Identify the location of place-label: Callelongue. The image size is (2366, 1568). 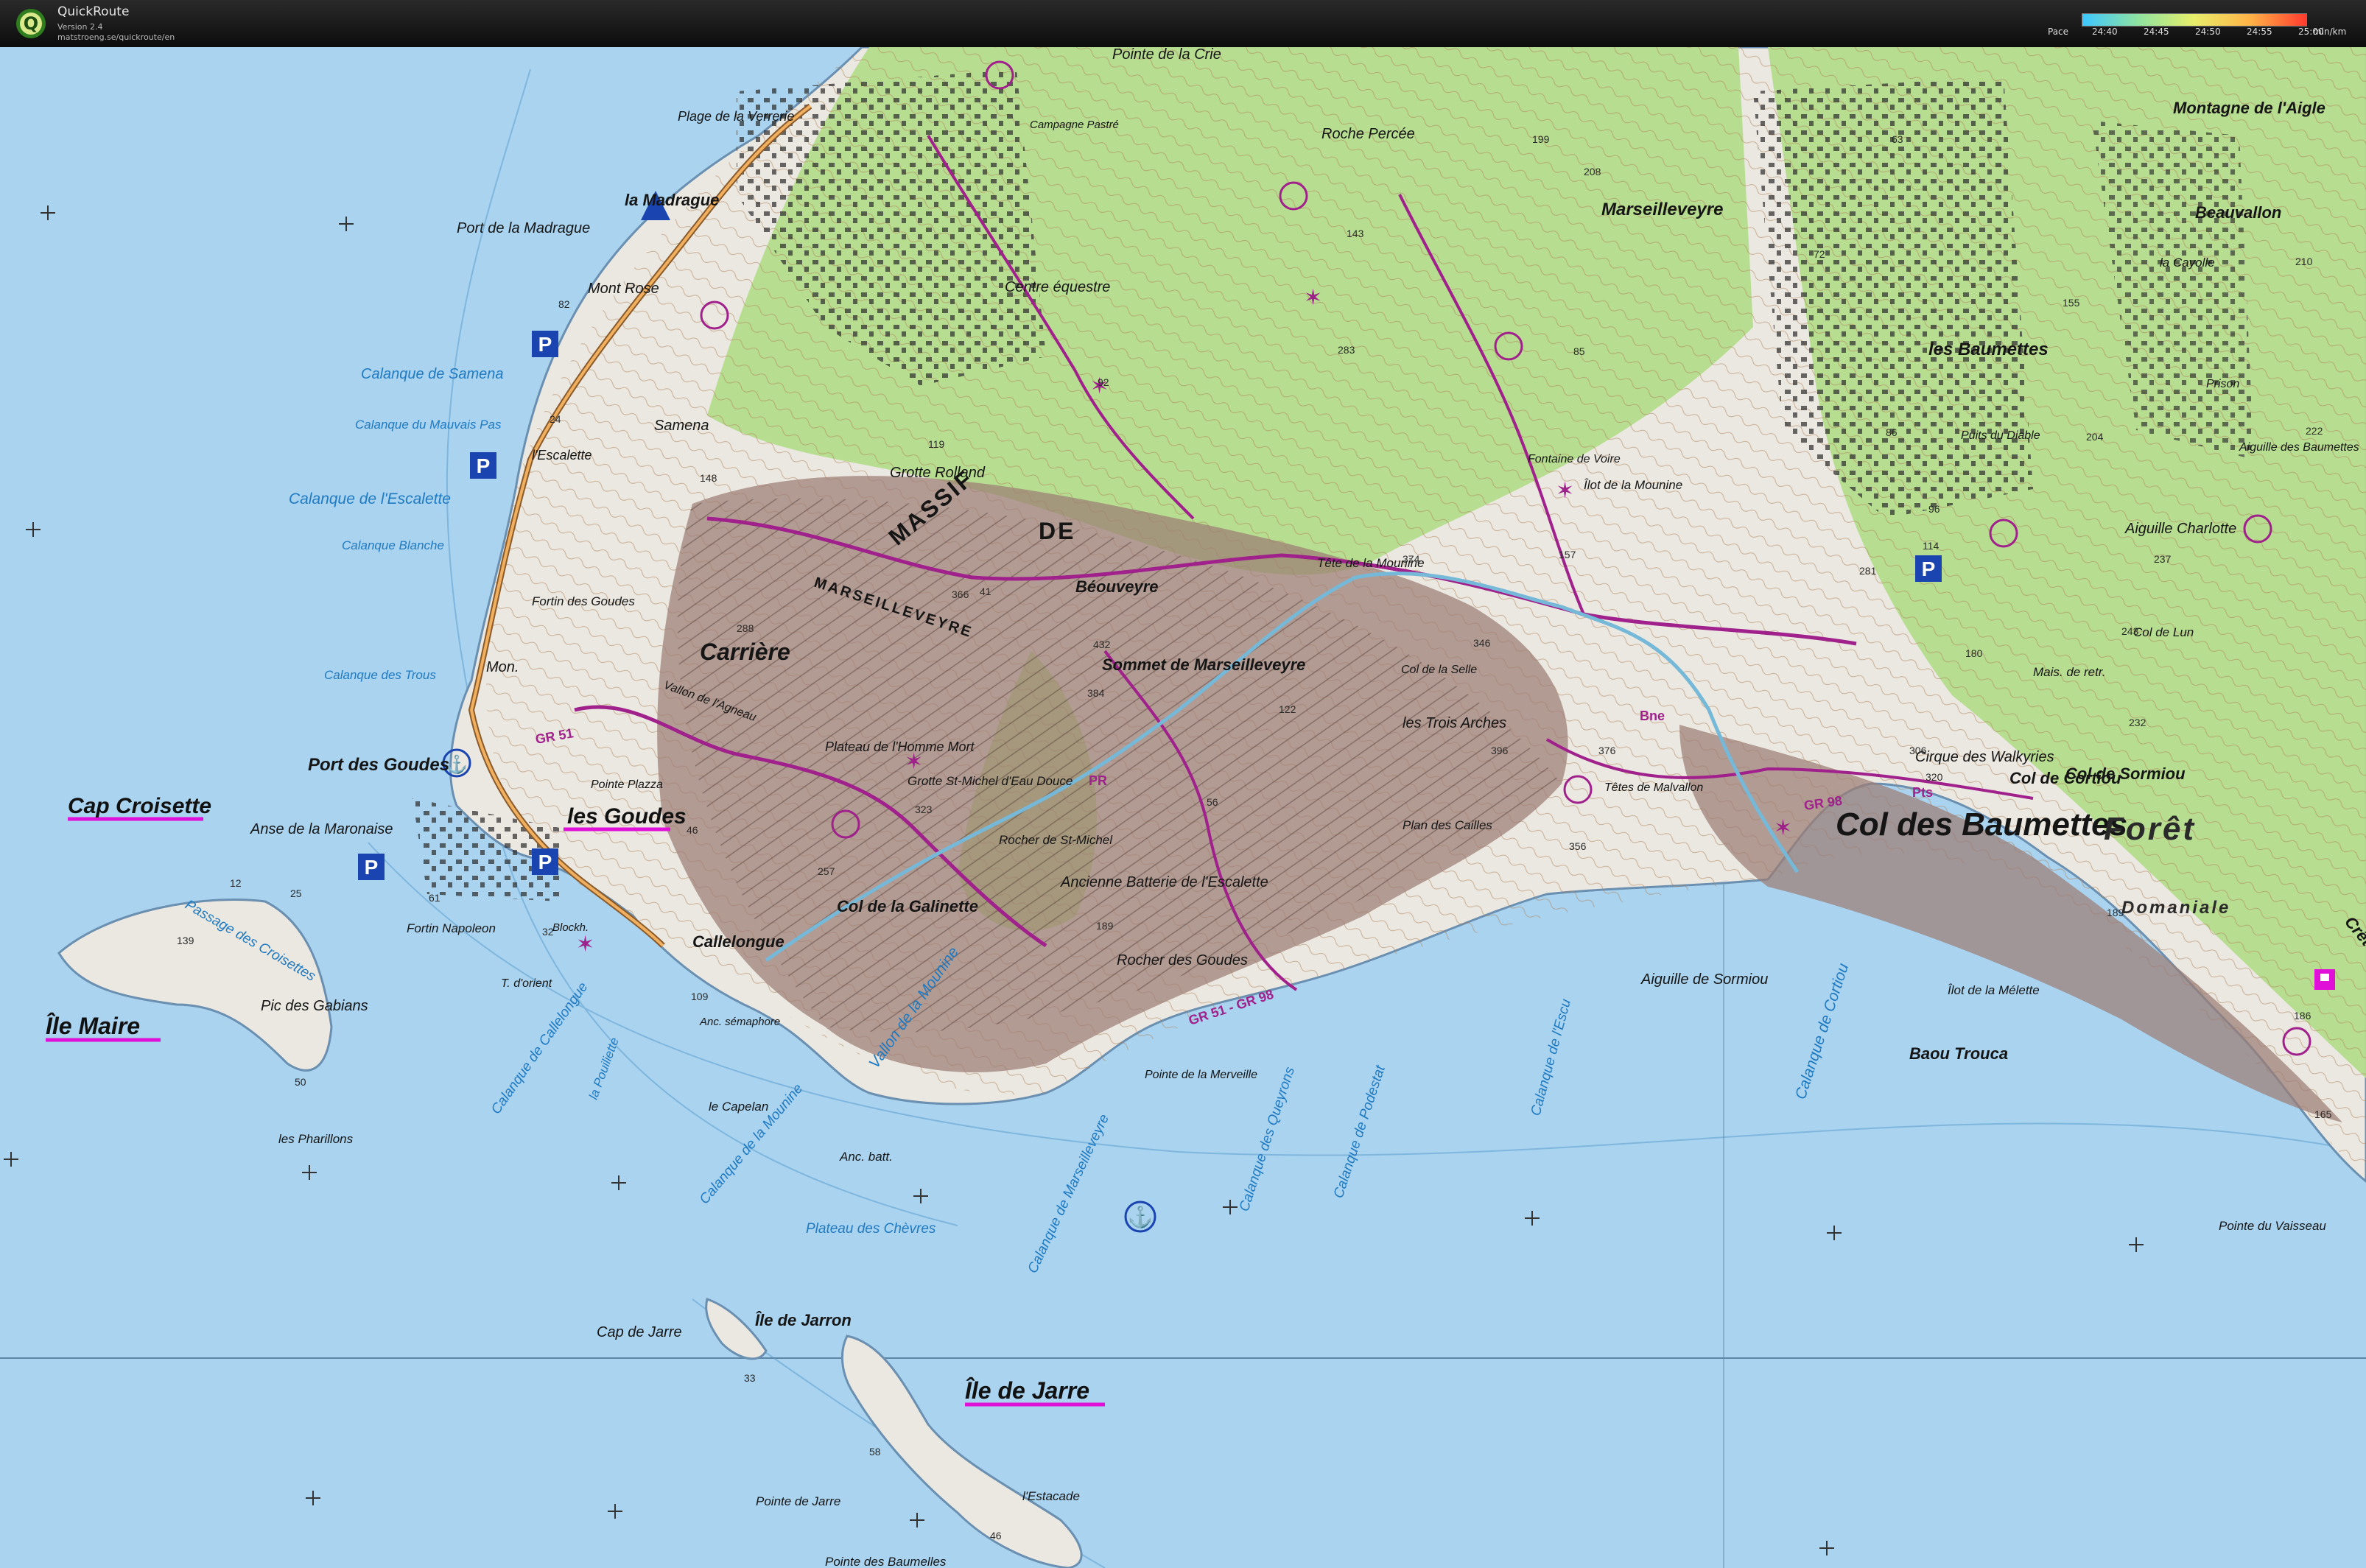
(738, 941).